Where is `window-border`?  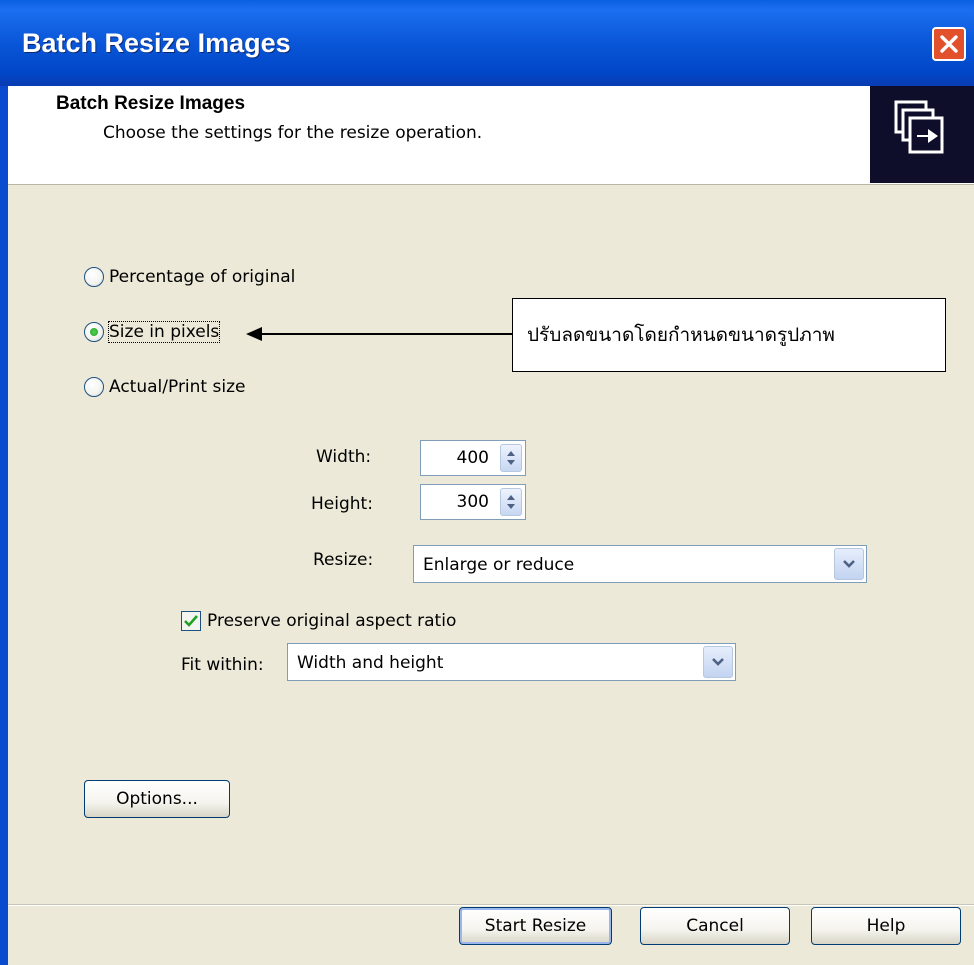 window-border is located at coordinates (4, 525).